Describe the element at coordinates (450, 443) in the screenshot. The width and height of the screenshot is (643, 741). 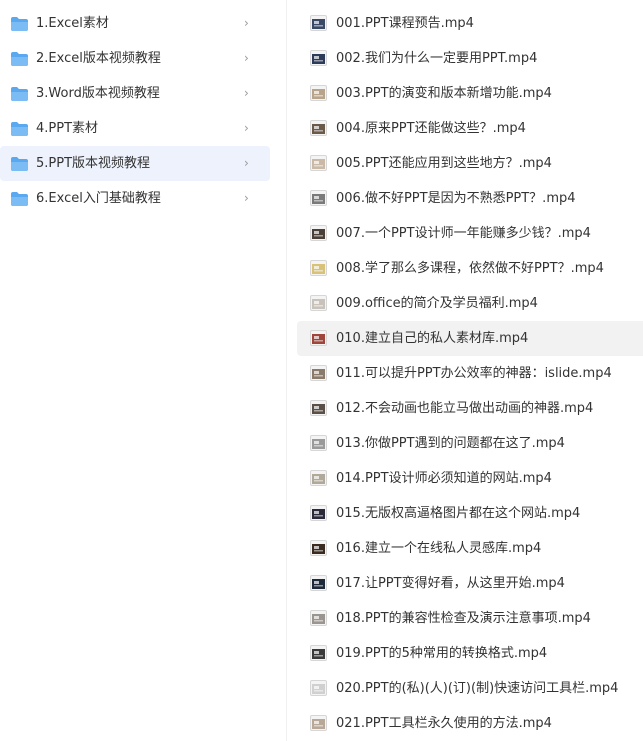
I see `file-name: 013.你做PPT遇到的问题都在这了.mp4` at that location.